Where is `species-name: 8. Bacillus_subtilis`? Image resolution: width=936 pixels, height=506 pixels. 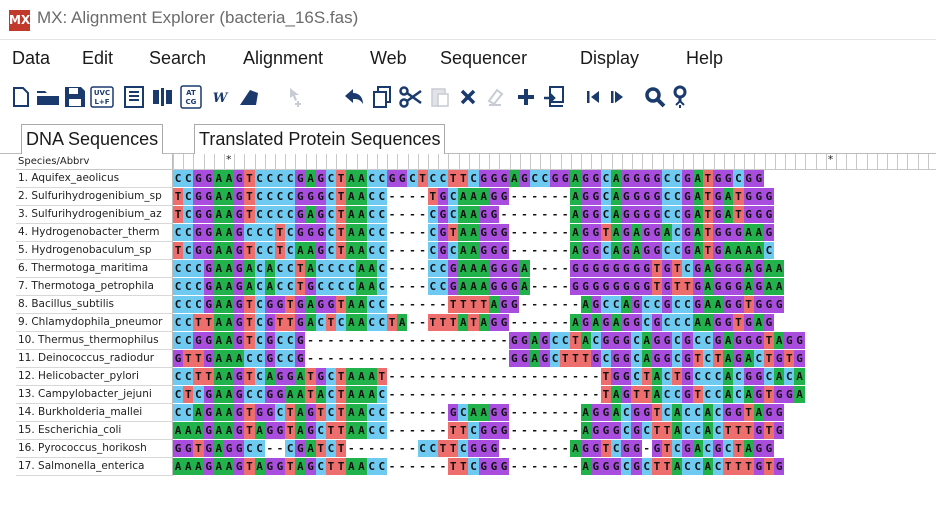
species-name: 8. Bacillus_subtilis is located at coordinates (94, 305).